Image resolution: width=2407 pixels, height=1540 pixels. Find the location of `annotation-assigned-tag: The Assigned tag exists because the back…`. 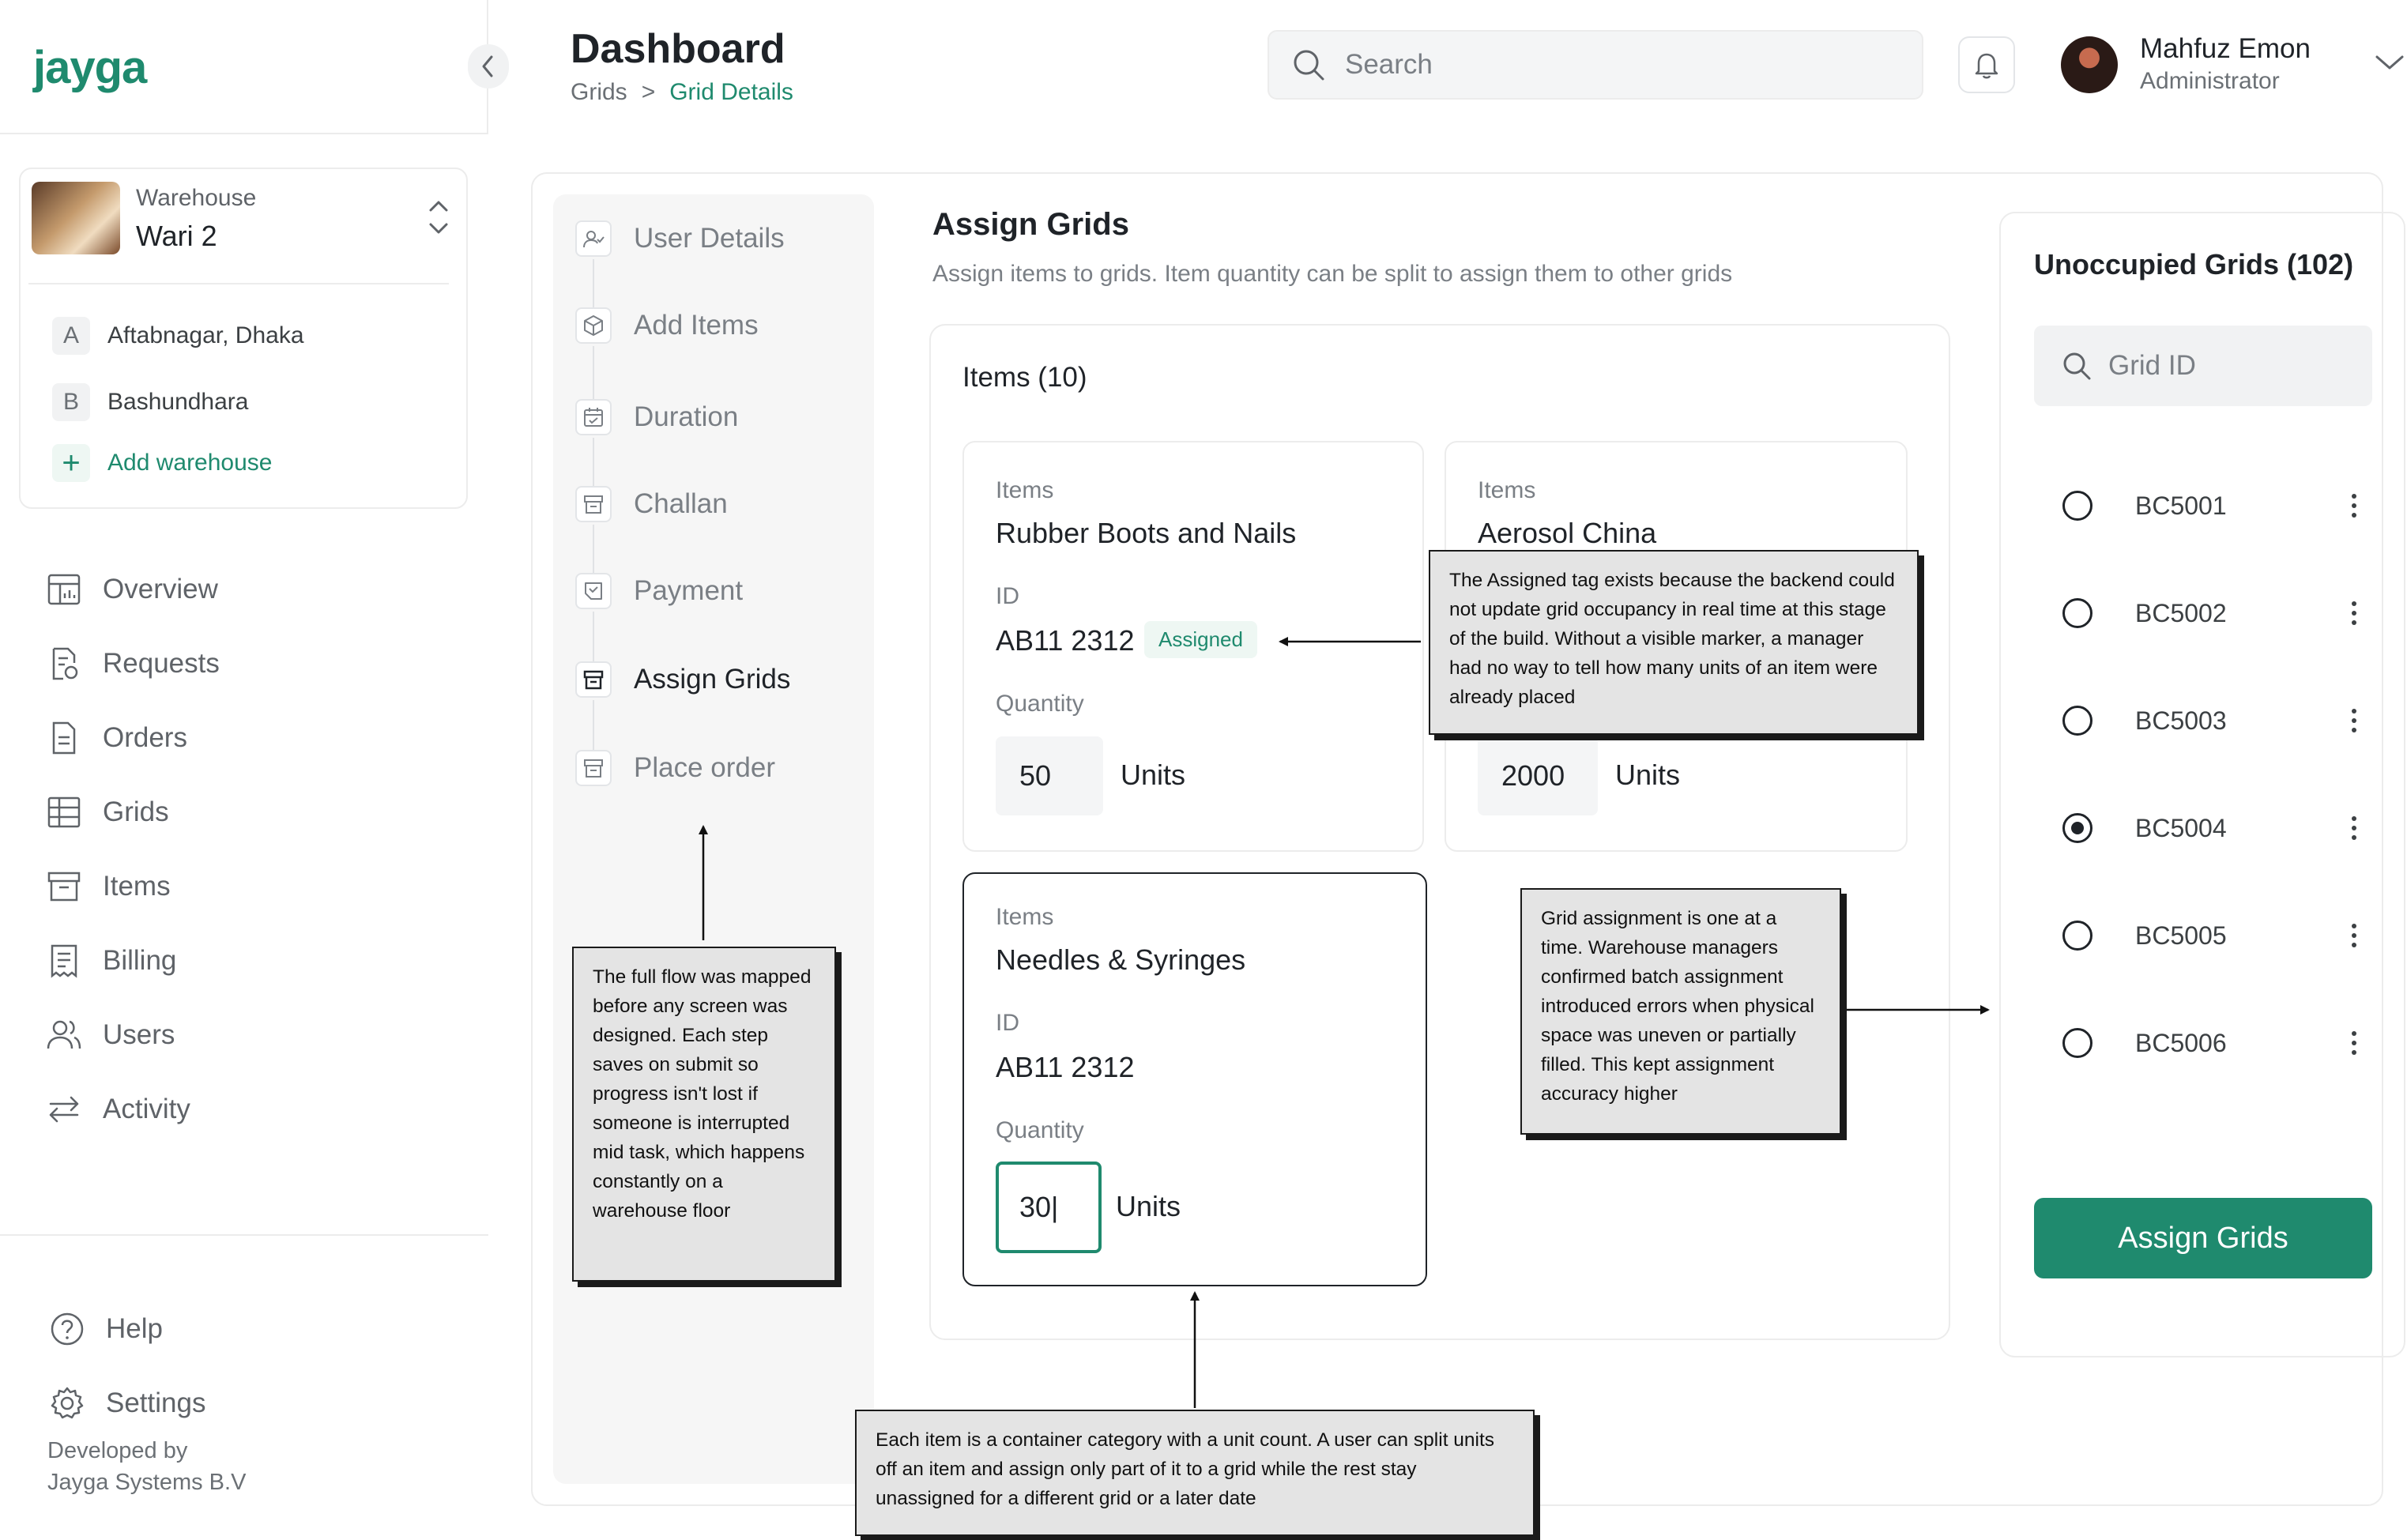

annotation-assigned-tag: The Assigned tag exists because the back… is located at coordinates (1674, 642).